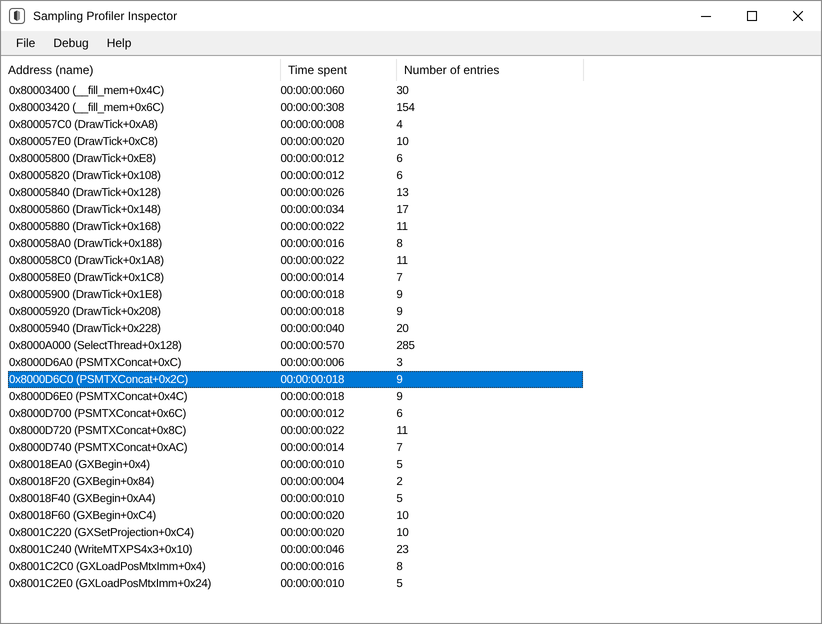  Describe the element at coordinates (105, 16) in the screenshot. I see `window-title: Sampling Profiler Inspector` at that location.